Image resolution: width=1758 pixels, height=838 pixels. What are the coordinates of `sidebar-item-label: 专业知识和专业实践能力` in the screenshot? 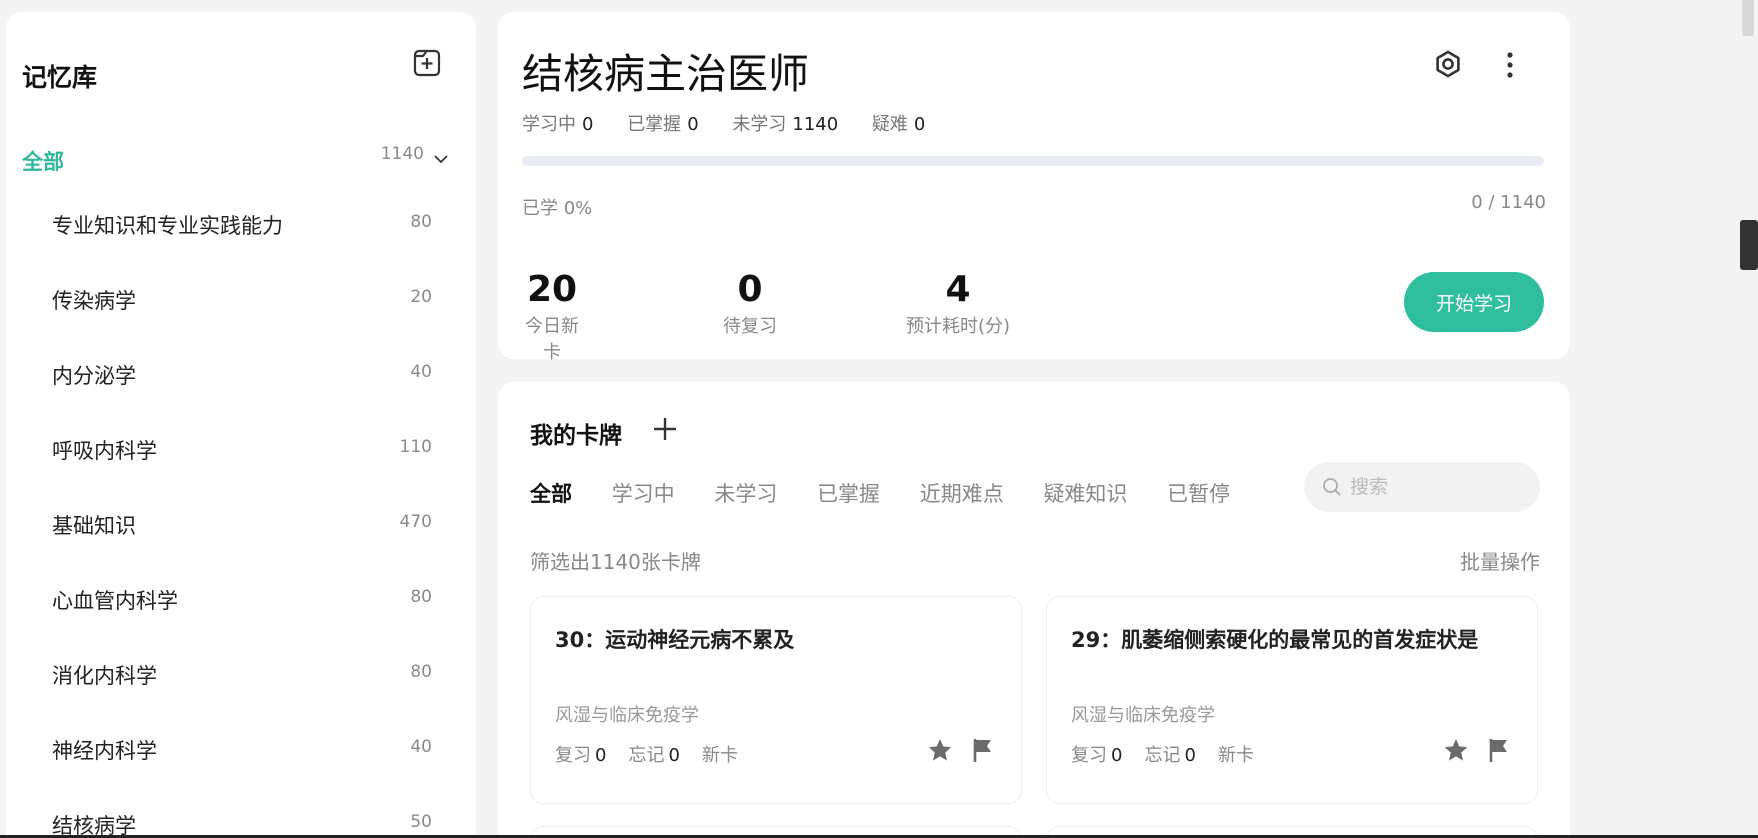 It's located at (167, 226).